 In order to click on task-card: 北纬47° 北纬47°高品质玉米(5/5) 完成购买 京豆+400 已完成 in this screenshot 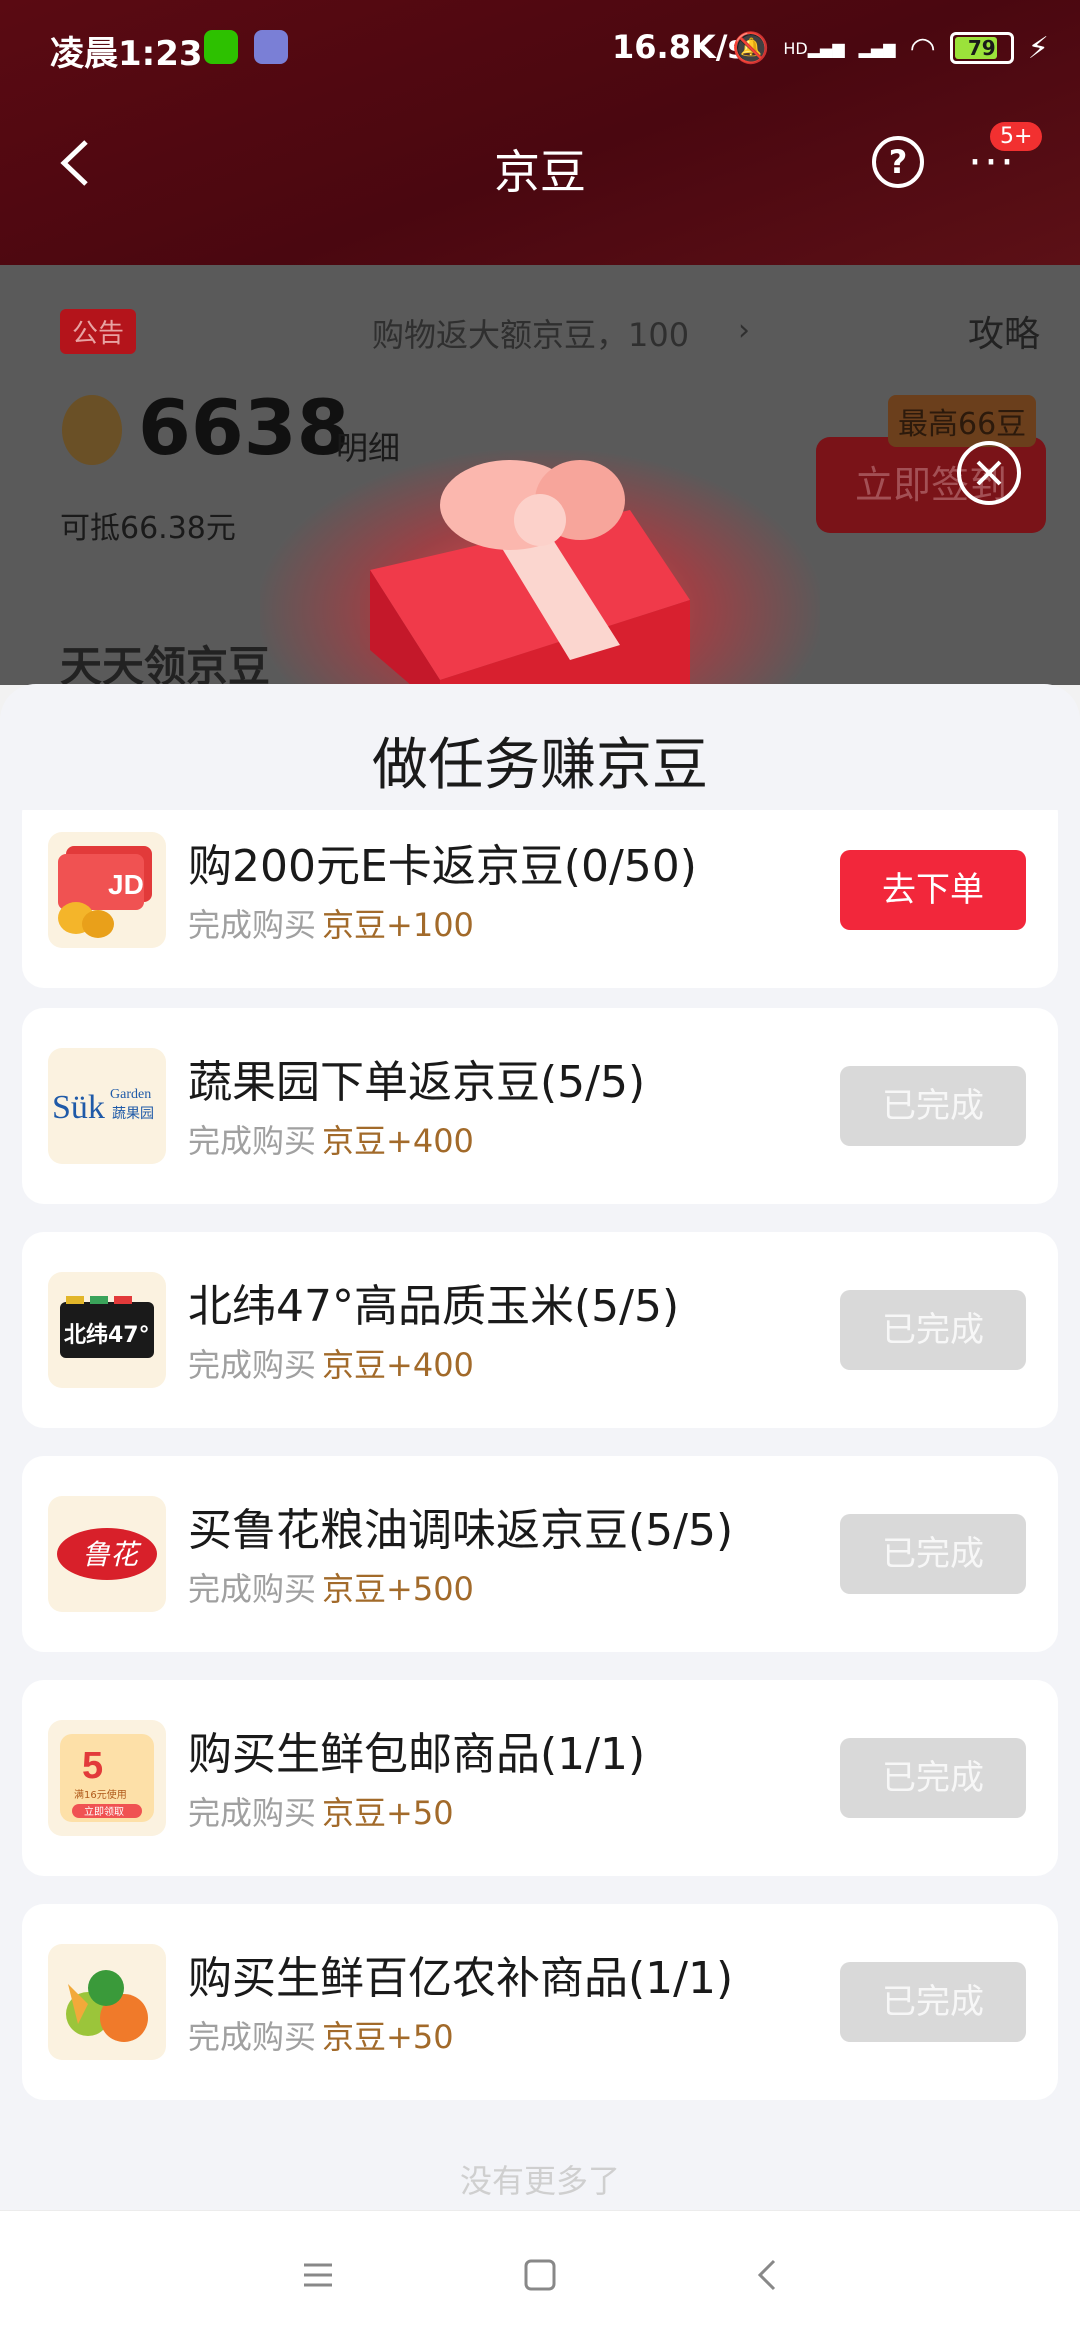, I will do `click(540, 1330)`.